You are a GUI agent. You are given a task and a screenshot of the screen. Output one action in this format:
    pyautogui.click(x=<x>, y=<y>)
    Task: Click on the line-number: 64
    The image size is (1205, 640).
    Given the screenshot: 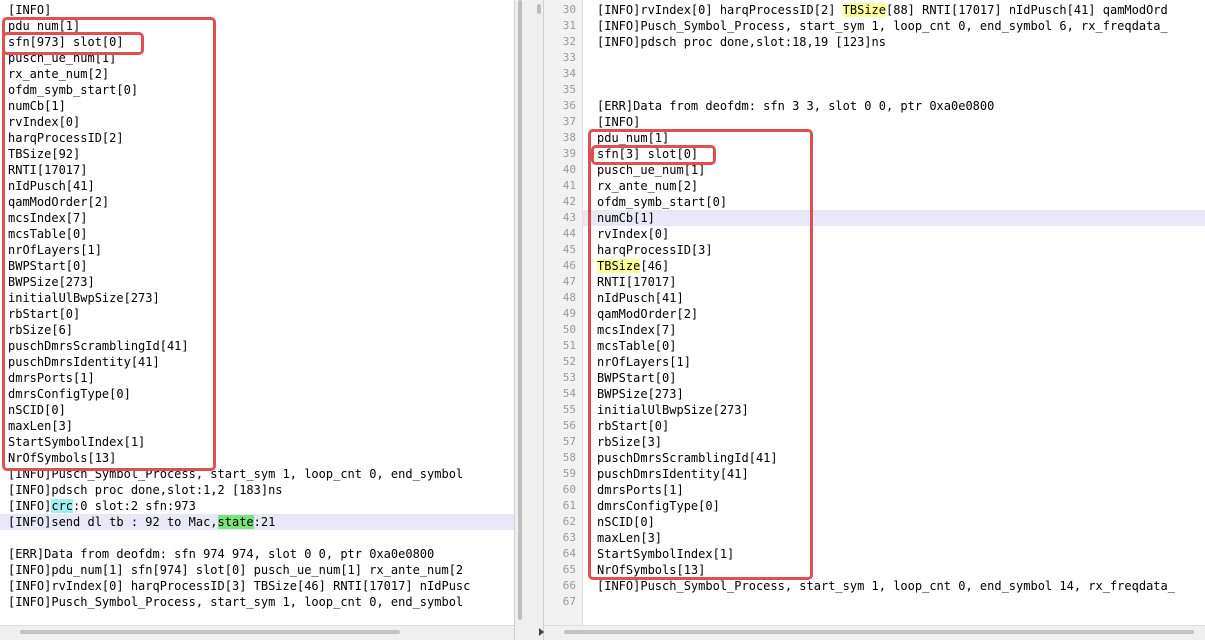 What is the action you would take?
    pyautogui.click(x=569, y=553)
    